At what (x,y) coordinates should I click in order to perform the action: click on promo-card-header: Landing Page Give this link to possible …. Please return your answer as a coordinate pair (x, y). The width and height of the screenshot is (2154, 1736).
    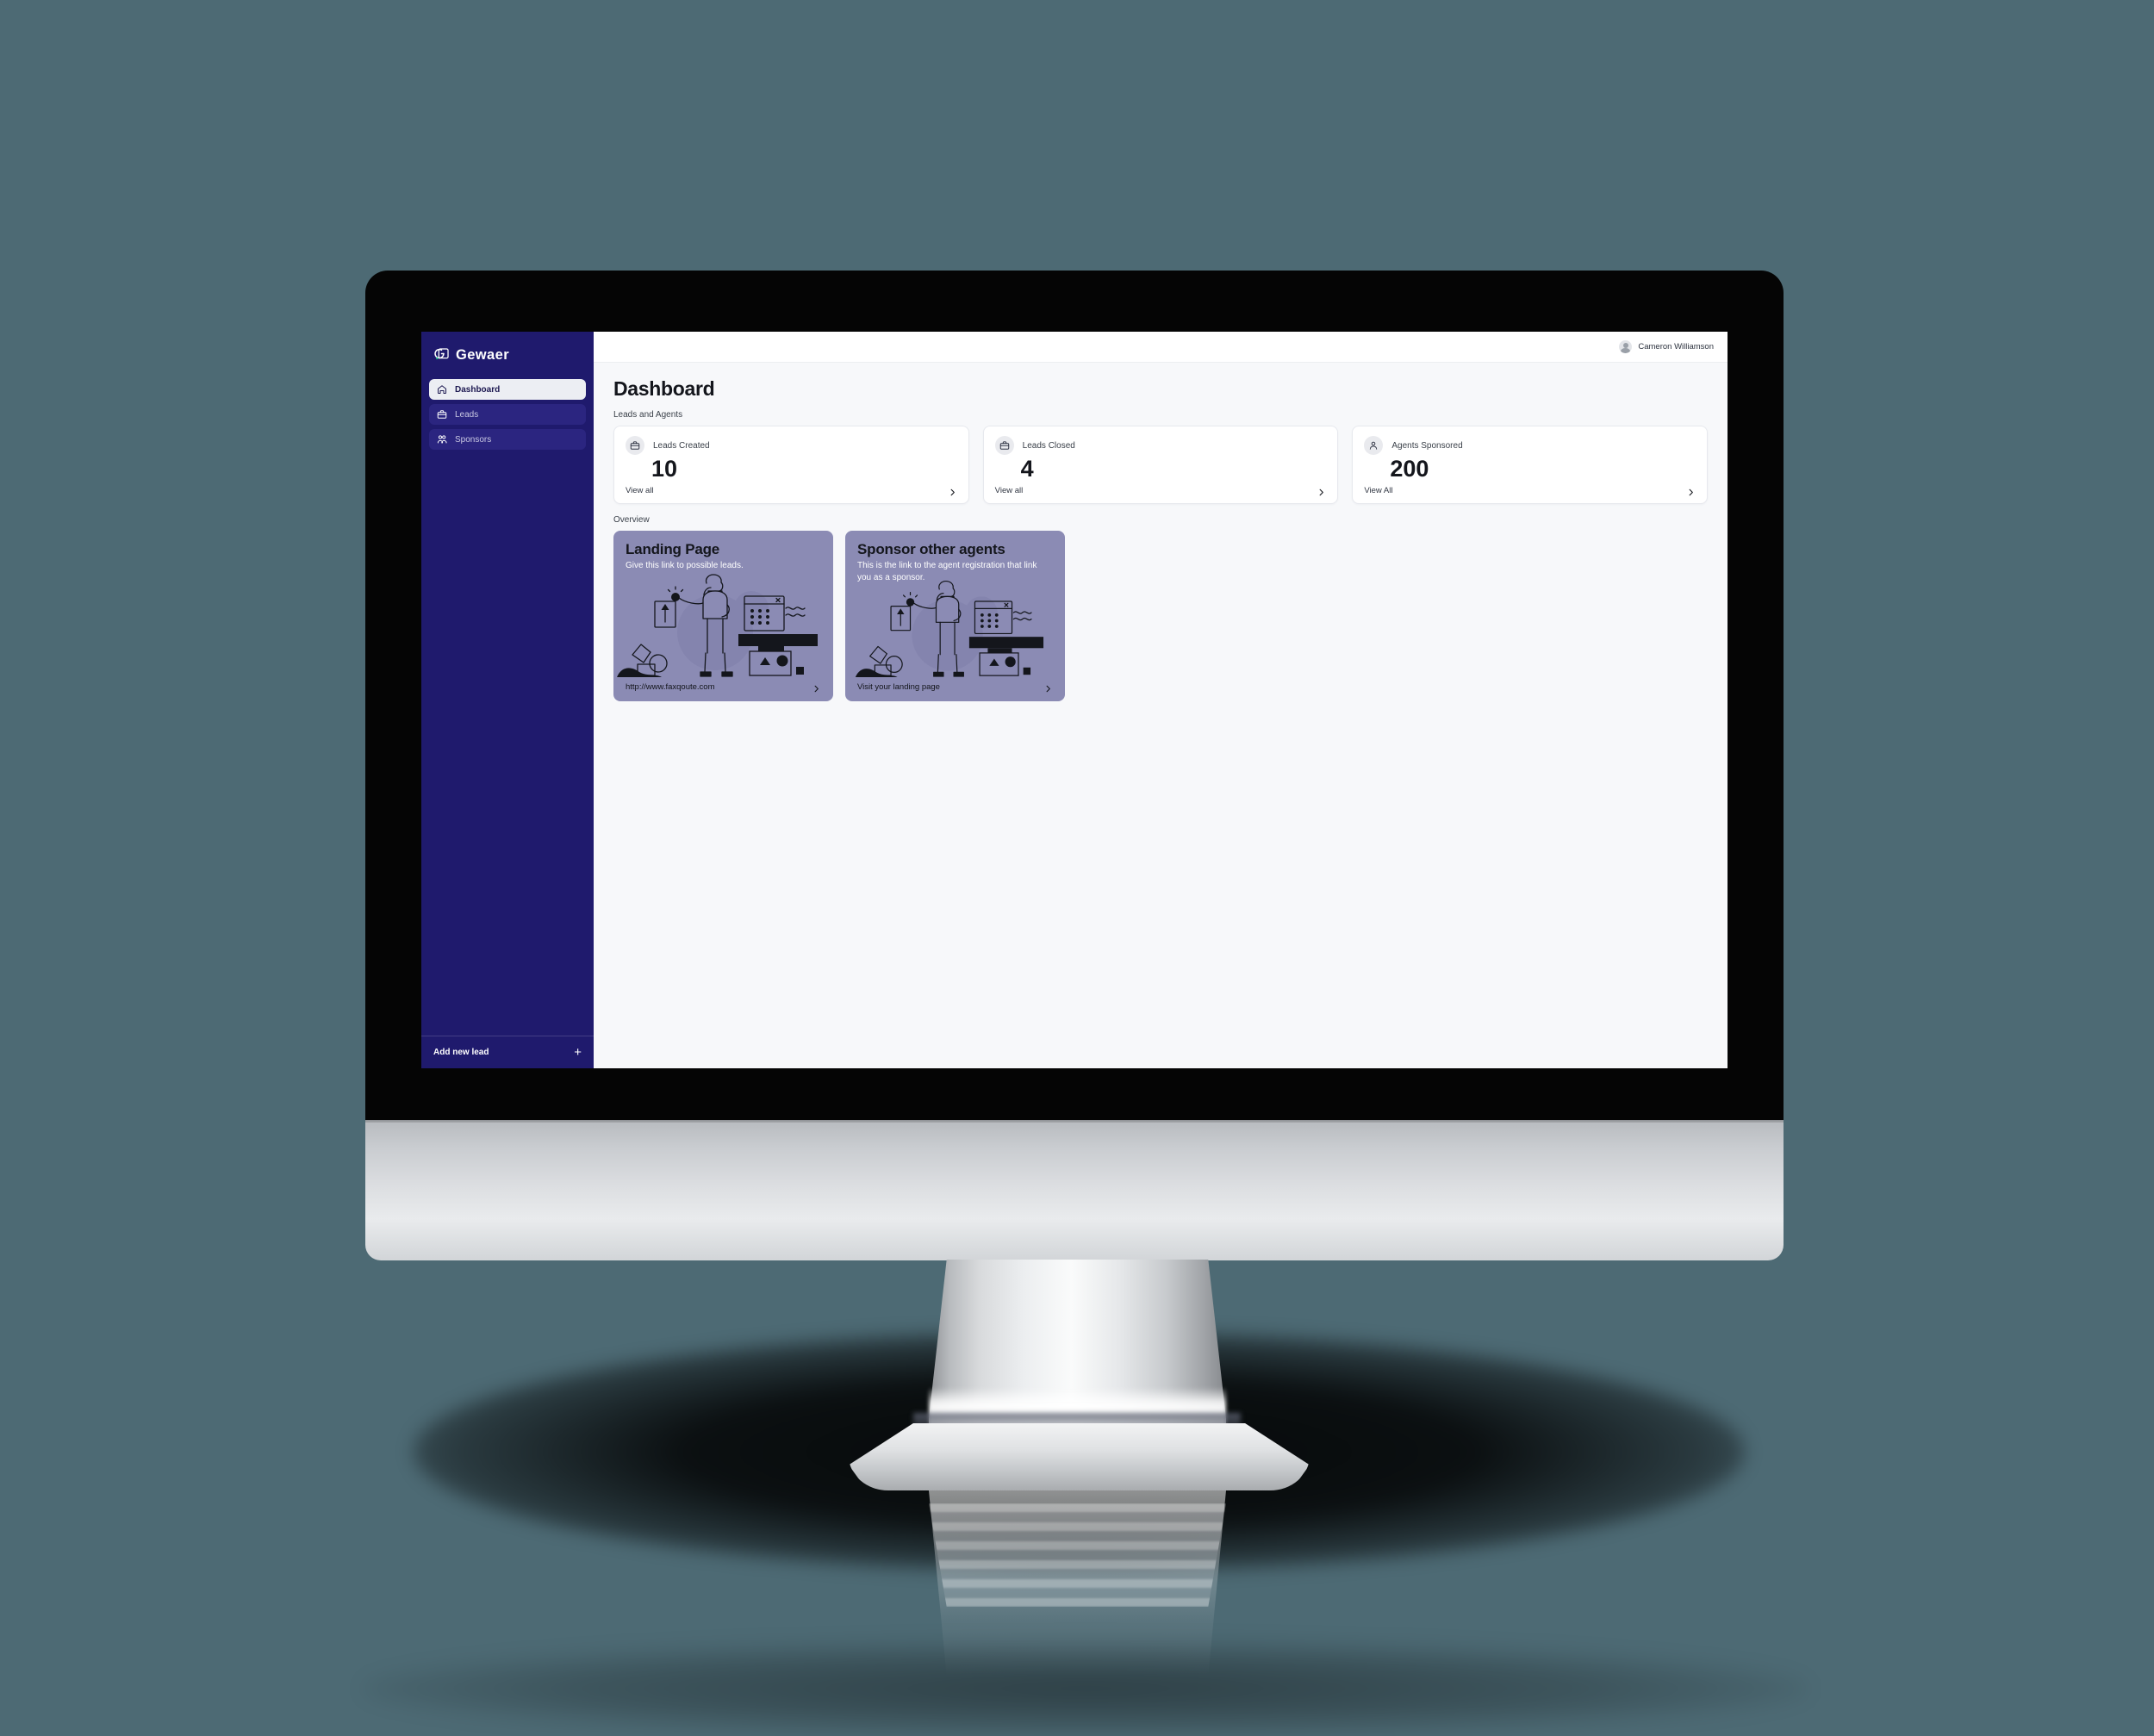
    Looking at the image, I should click on (723, 551).